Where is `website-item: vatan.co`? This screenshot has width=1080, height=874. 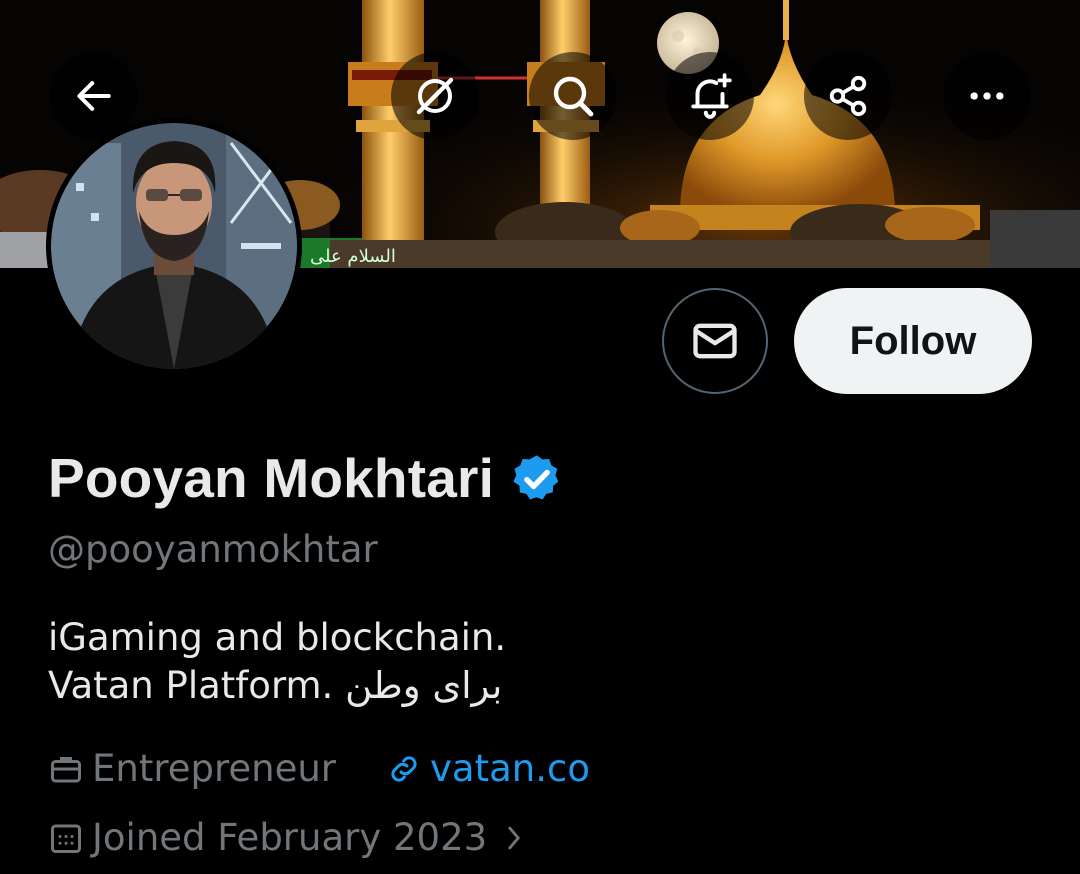 website-item: vatan.co is located at coordinates (488, 768).